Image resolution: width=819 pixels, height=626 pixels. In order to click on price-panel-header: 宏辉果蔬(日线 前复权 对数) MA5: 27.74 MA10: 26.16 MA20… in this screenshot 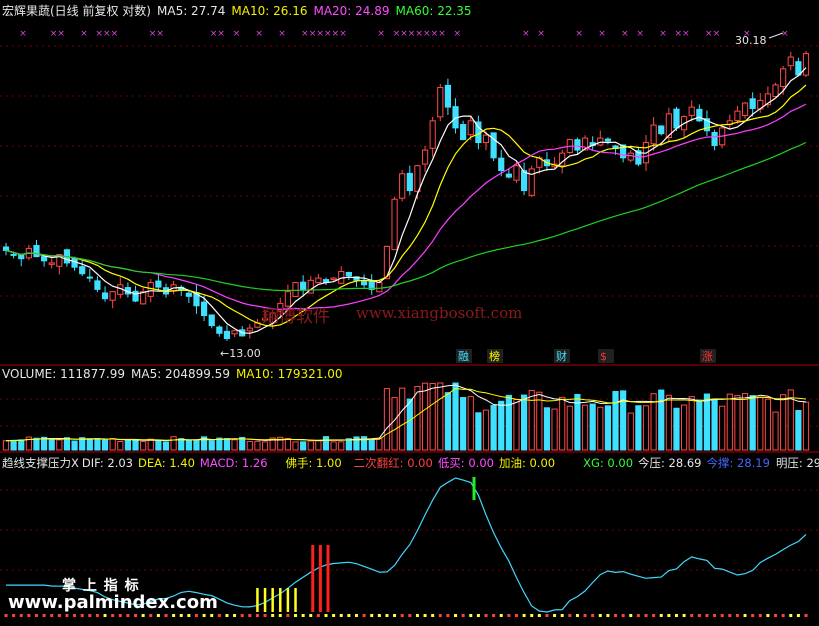, I will do `click(240, 10)`.